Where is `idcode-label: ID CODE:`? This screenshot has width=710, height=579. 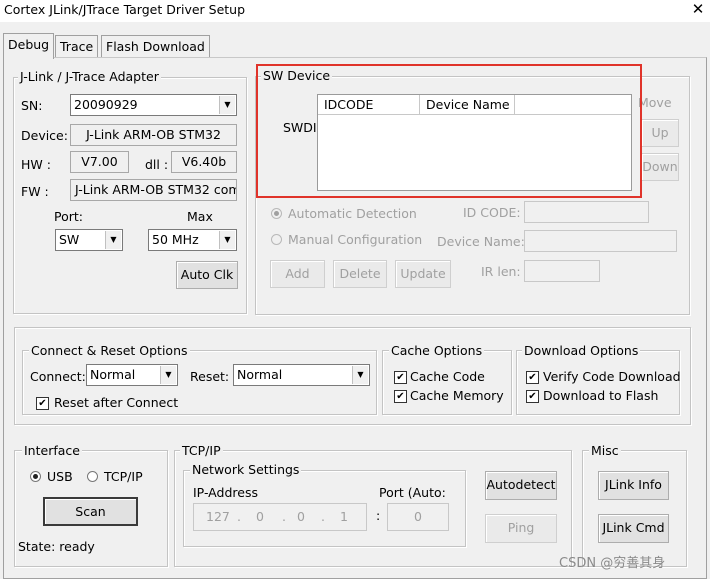
idcode-label: ID CODE: is located at coordinates (492, 212).